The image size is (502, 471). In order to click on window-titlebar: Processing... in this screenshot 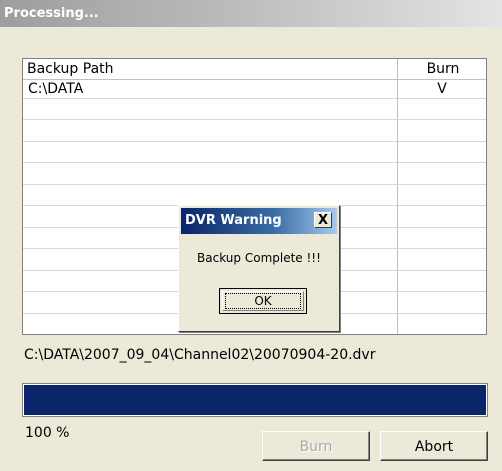, I will do `click(251, 13)`.